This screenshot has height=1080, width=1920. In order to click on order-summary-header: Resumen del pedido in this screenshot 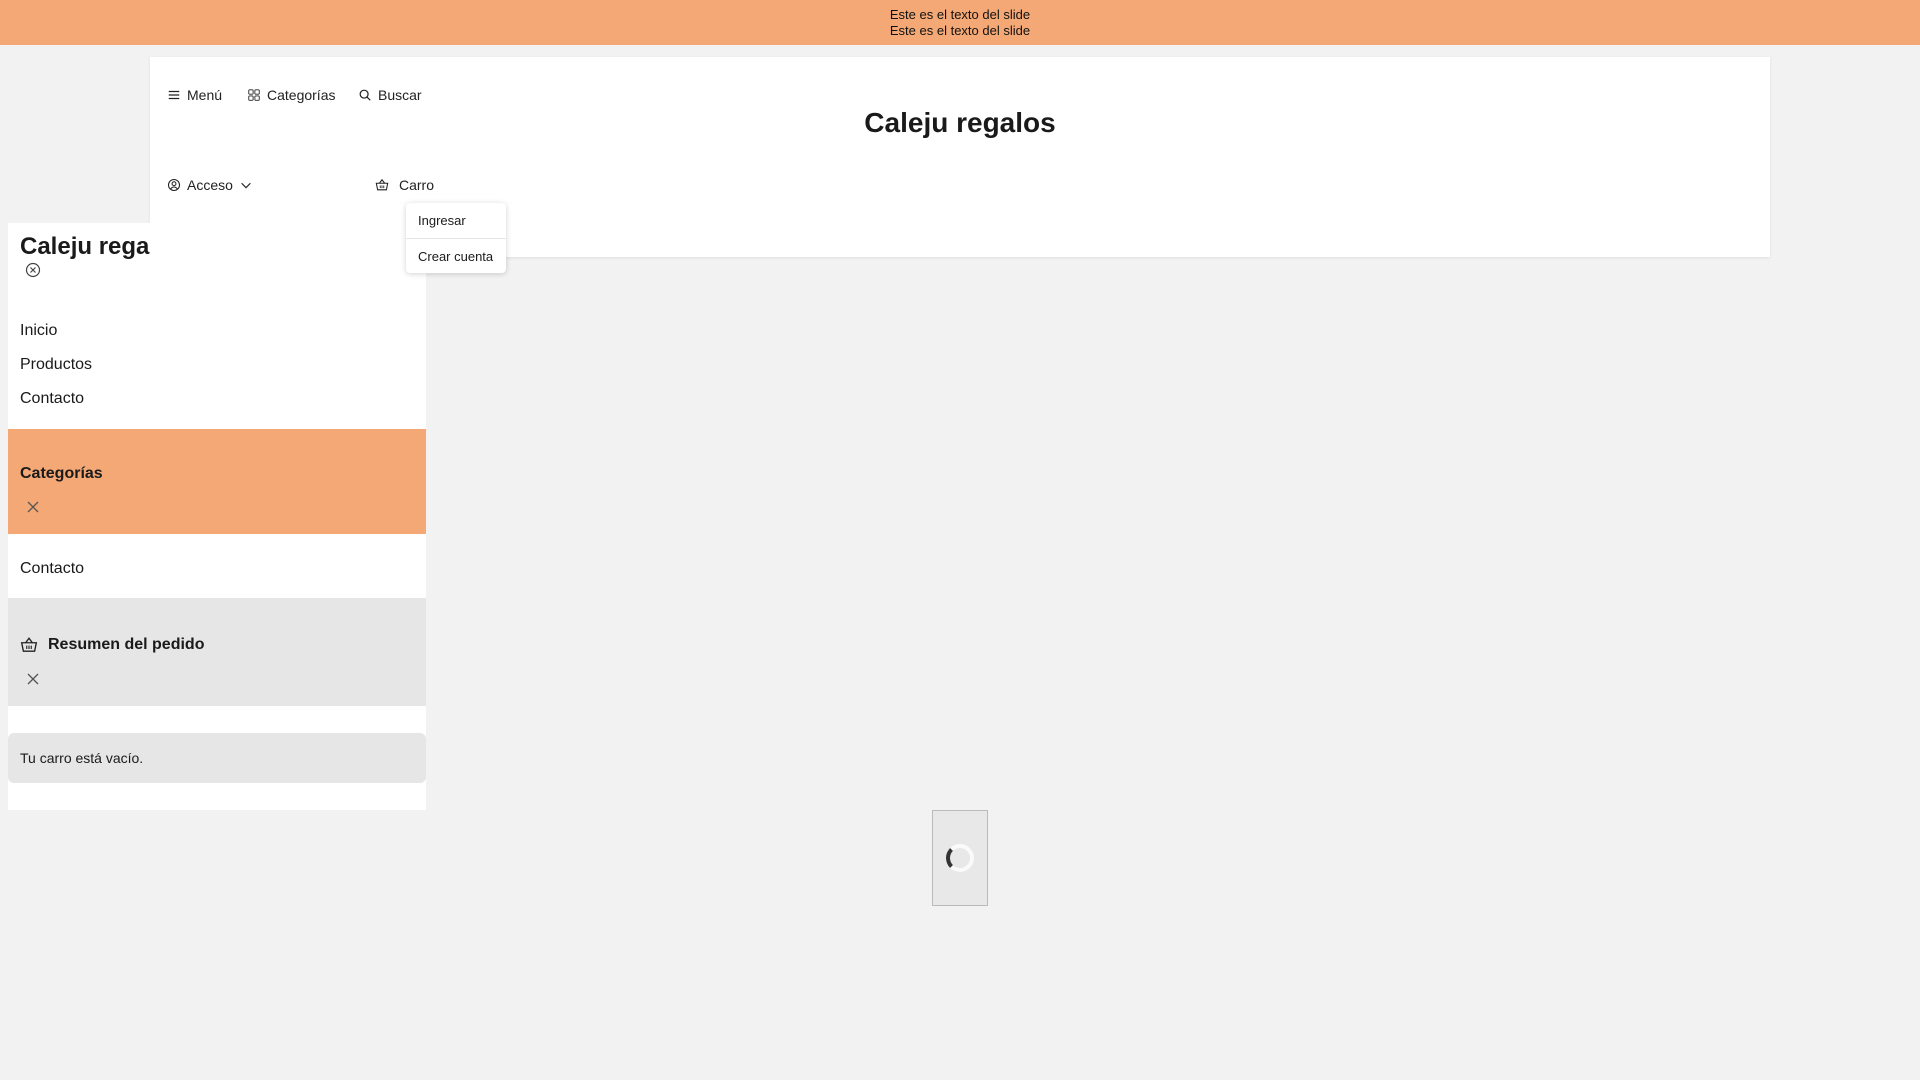, I will do `click(217, 652)`.